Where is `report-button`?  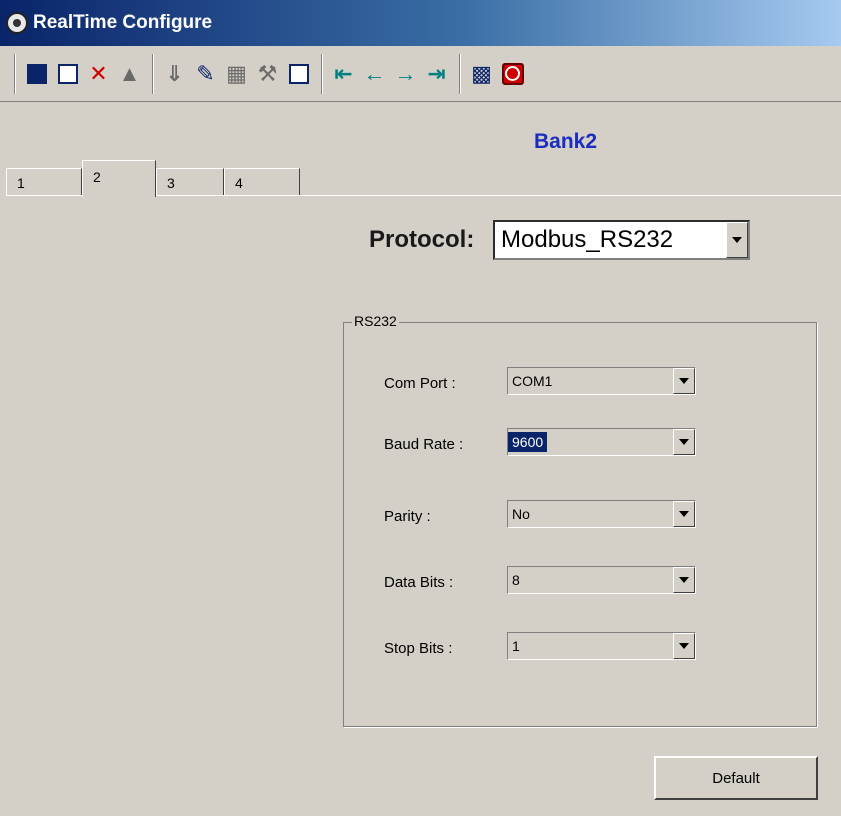
report-button is located at coordinates (298, 74).